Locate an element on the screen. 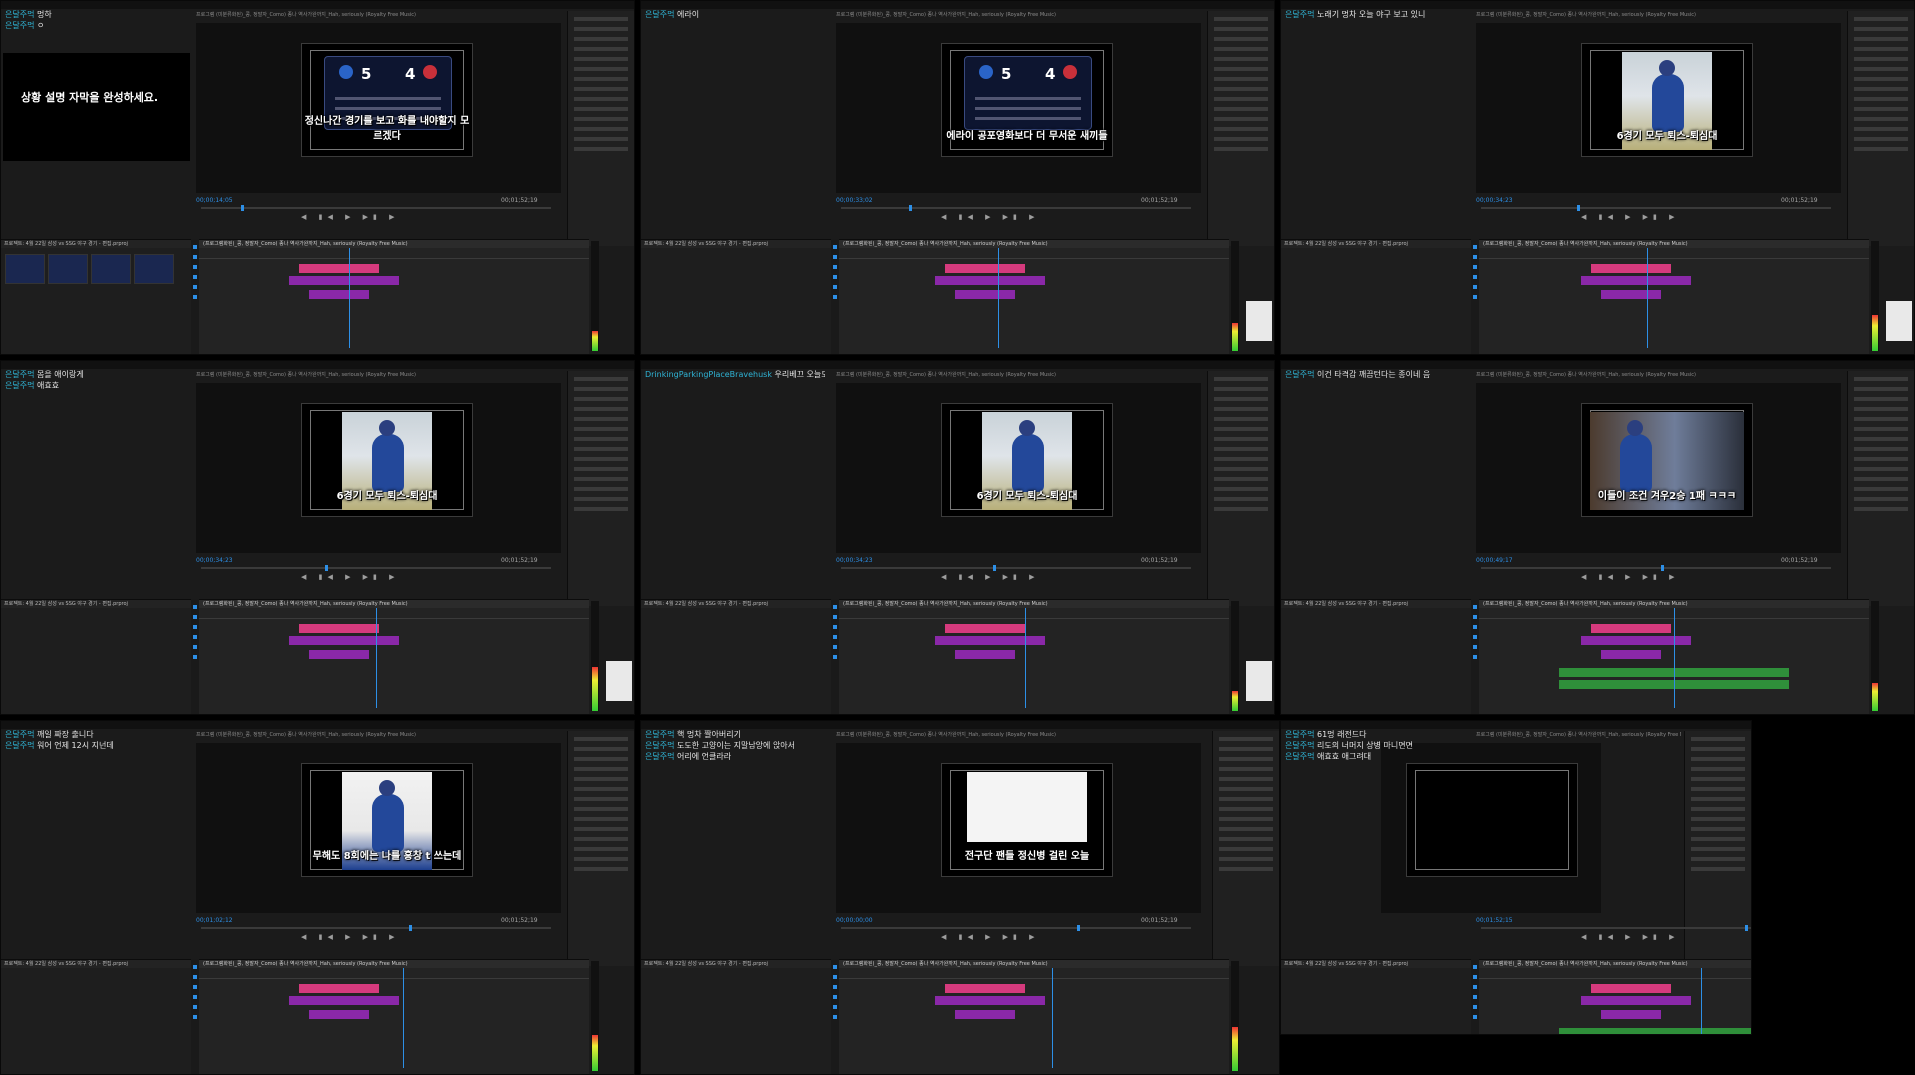 The width and height of the screenshot is (1915, 1075). media-thumbnail is located at coordinates (25, 269).